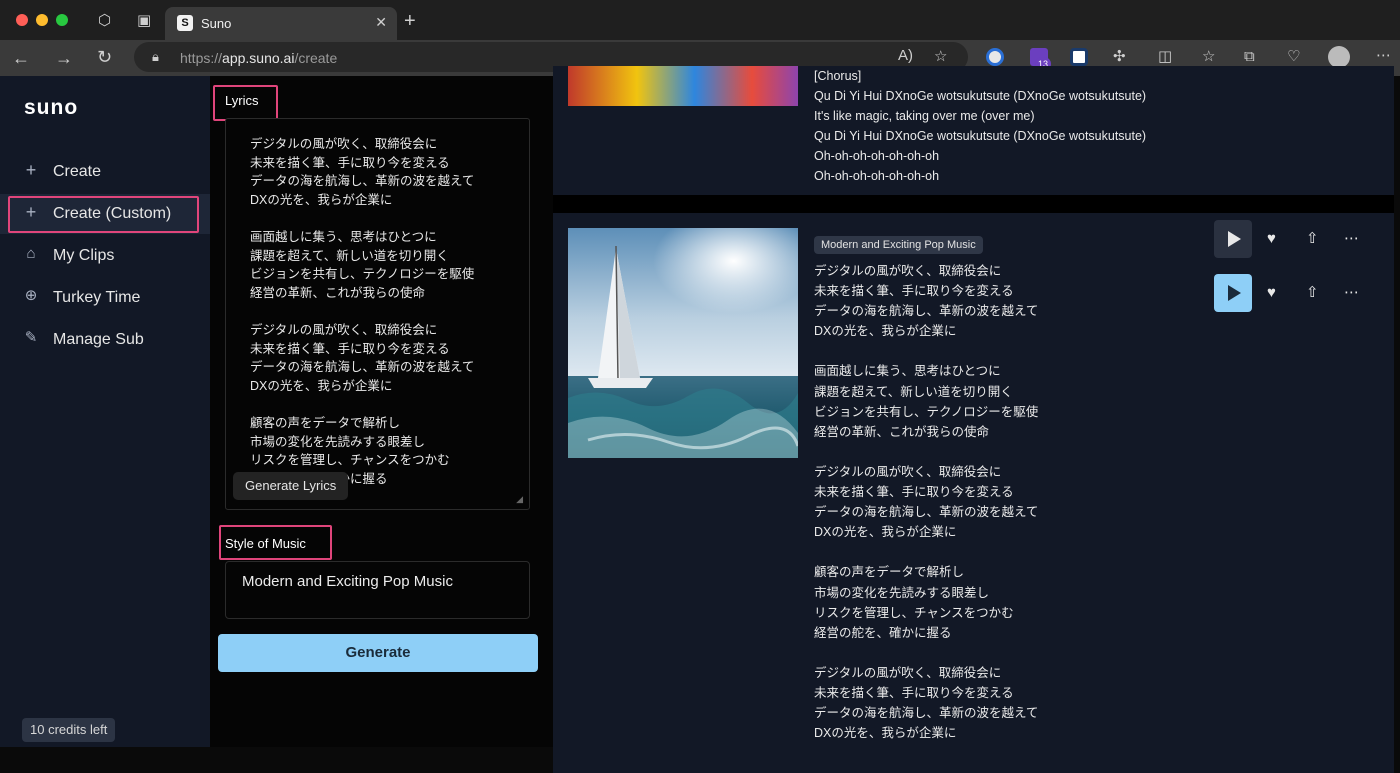  Describe the element at coordinates (700, 20) in the screenshot. I see `browser-tab-bar: ⬡ ▣ S Suno ✕ +` at that location.